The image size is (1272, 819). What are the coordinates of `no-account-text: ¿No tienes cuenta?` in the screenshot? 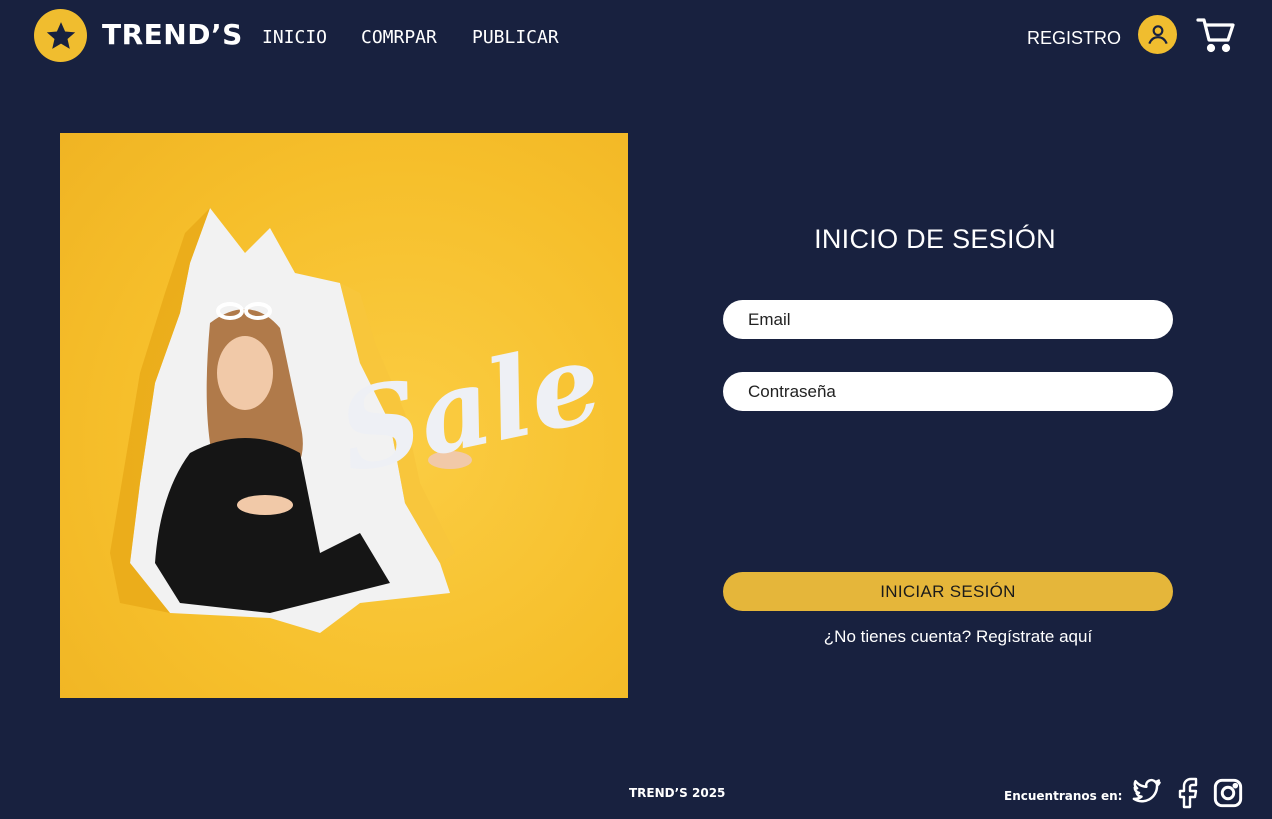 It's located at (897, 636).